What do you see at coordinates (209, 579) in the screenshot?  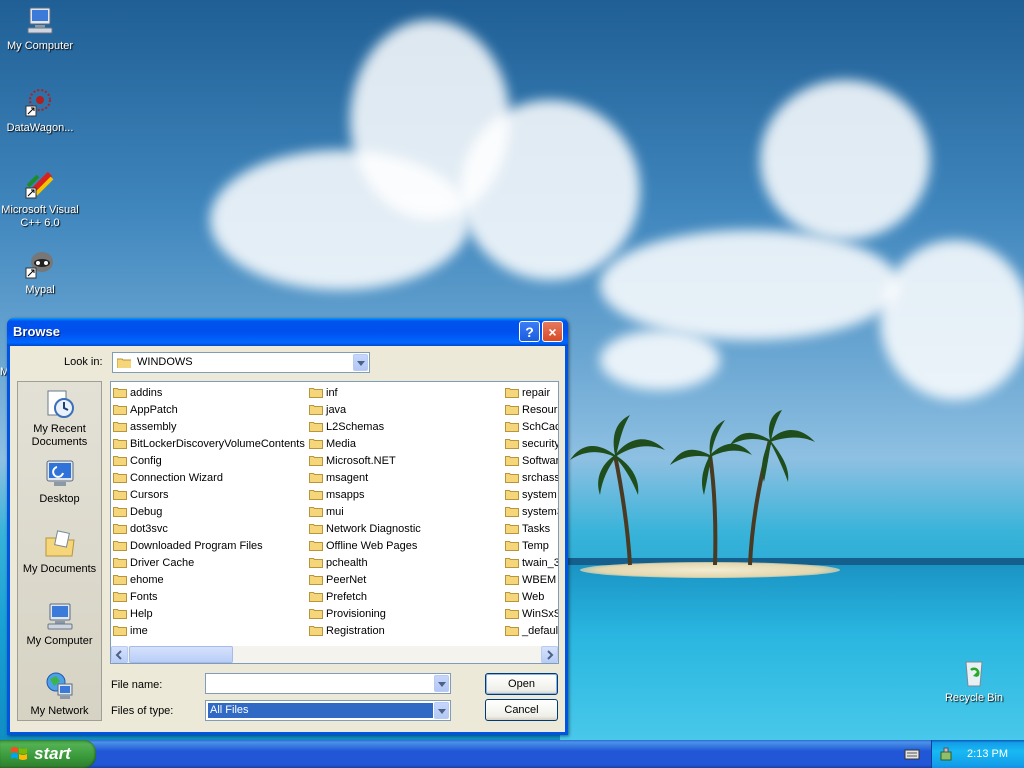 I see `folder-item: ehome` at bounding box center [209, 579].